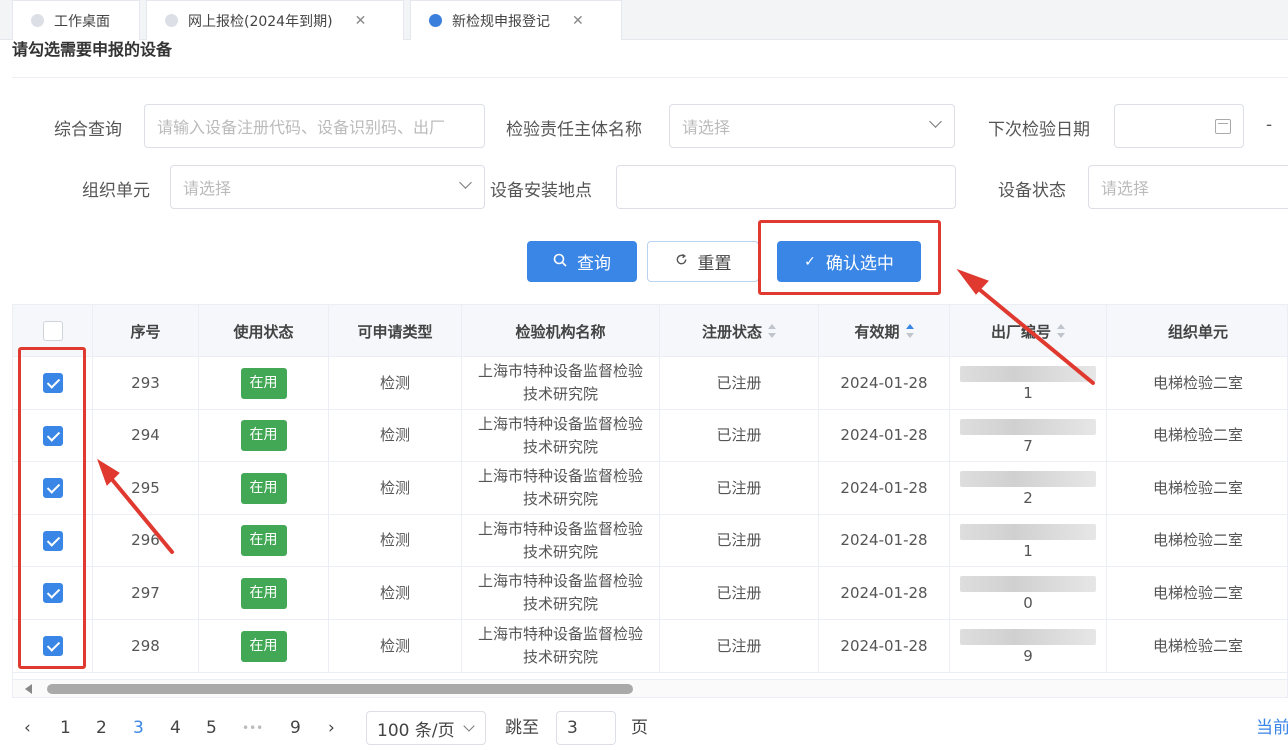 The height and width of the screenshot is (750, 1288). I want to click on reg-status-value: 已注册, so click(739, 540).